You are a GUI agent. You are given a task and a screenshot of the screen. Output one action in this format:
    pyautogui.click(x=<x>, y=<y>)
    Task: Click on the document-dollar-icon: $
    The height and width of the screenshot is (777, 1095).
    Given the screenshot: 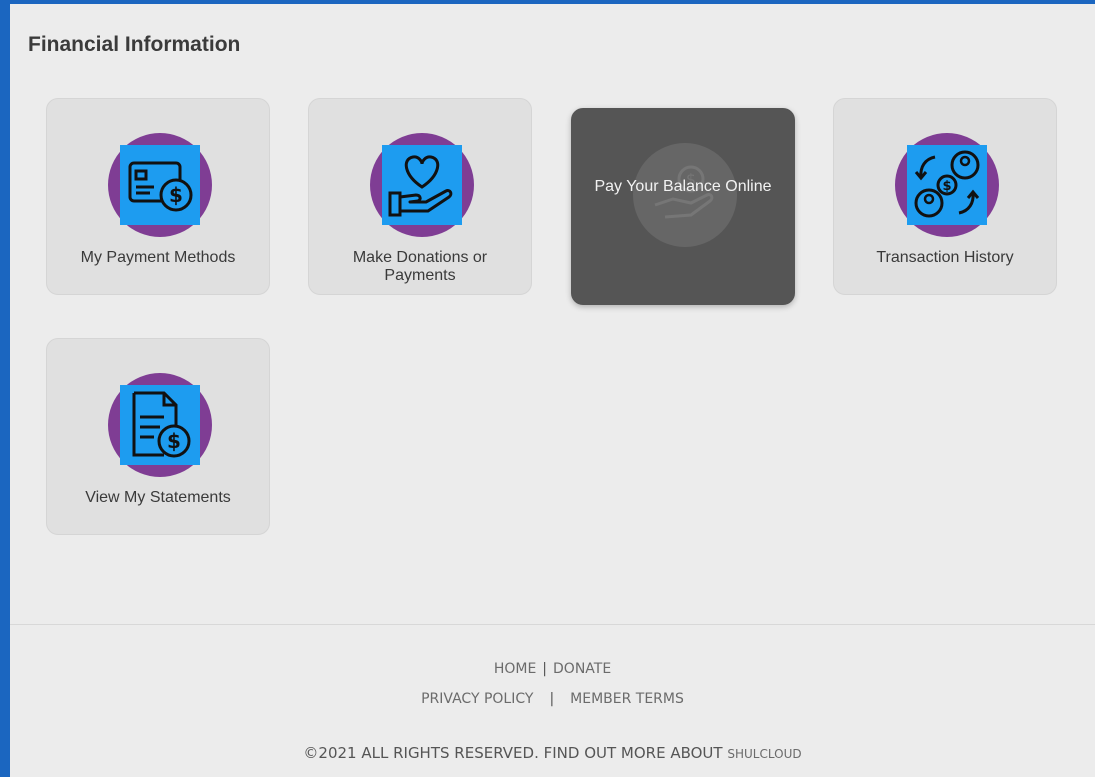 What is the action you would take?
    pyautogui.click(x=161, y=424)
    